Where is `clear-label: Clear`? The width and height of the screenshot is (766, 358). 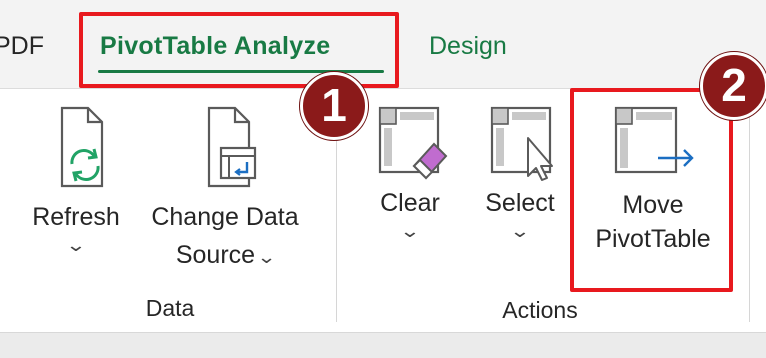 clear-label: Clear is located at coordinates (410, 203).